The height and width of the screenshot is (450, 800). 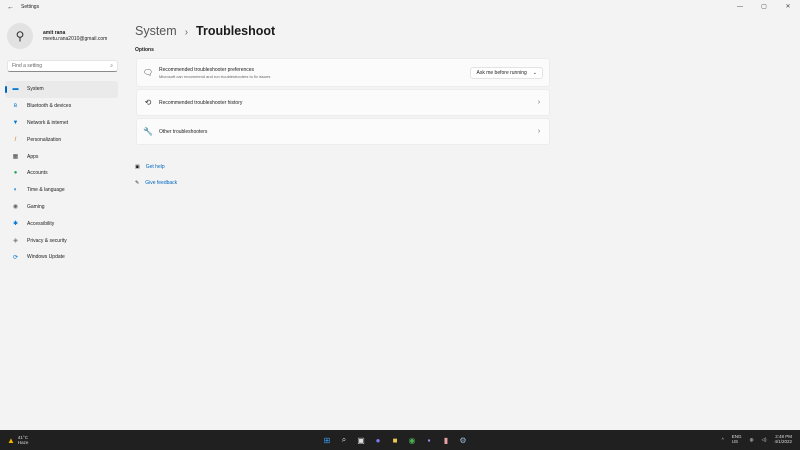 What do you see at coordinates (752, 439) in the screenshot?
I see `network-icon: ◍` at bounding box center [752, 439].